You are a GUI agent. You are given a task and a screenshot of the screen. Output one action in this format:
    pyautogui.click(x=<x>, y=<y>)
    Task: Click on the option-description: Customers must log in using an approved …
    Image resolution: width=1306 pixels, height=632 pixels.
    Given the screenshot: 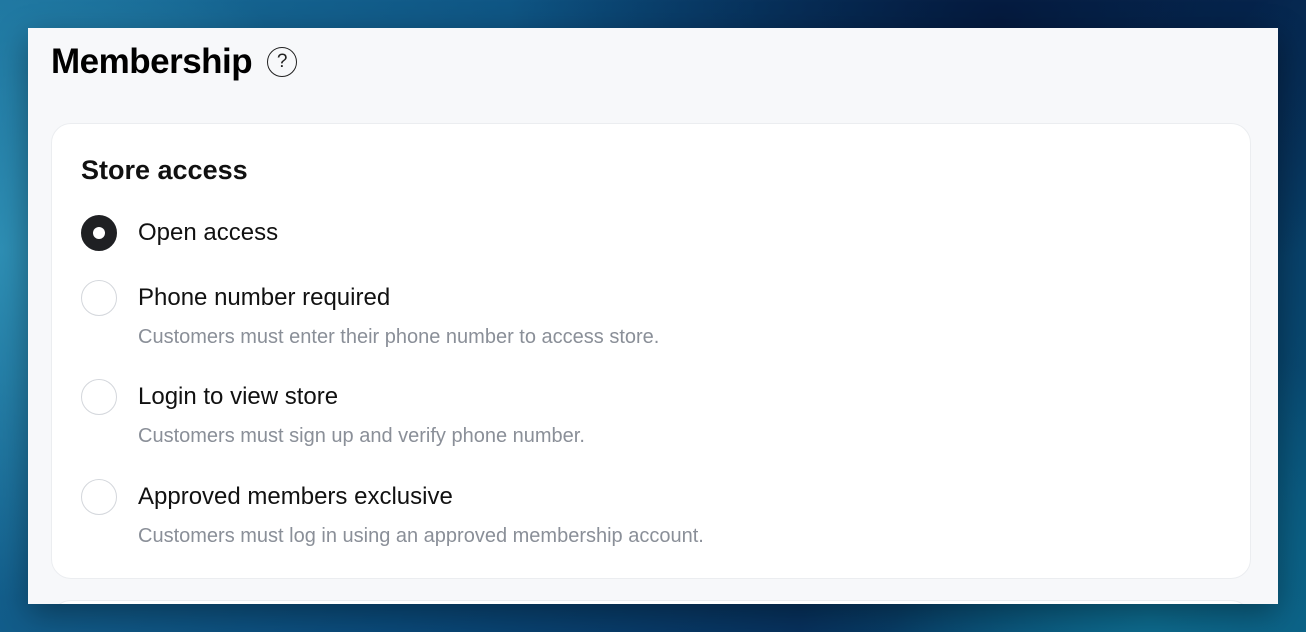 What is the action you would take?
    pyautogui.click(x=421, y=536)
    